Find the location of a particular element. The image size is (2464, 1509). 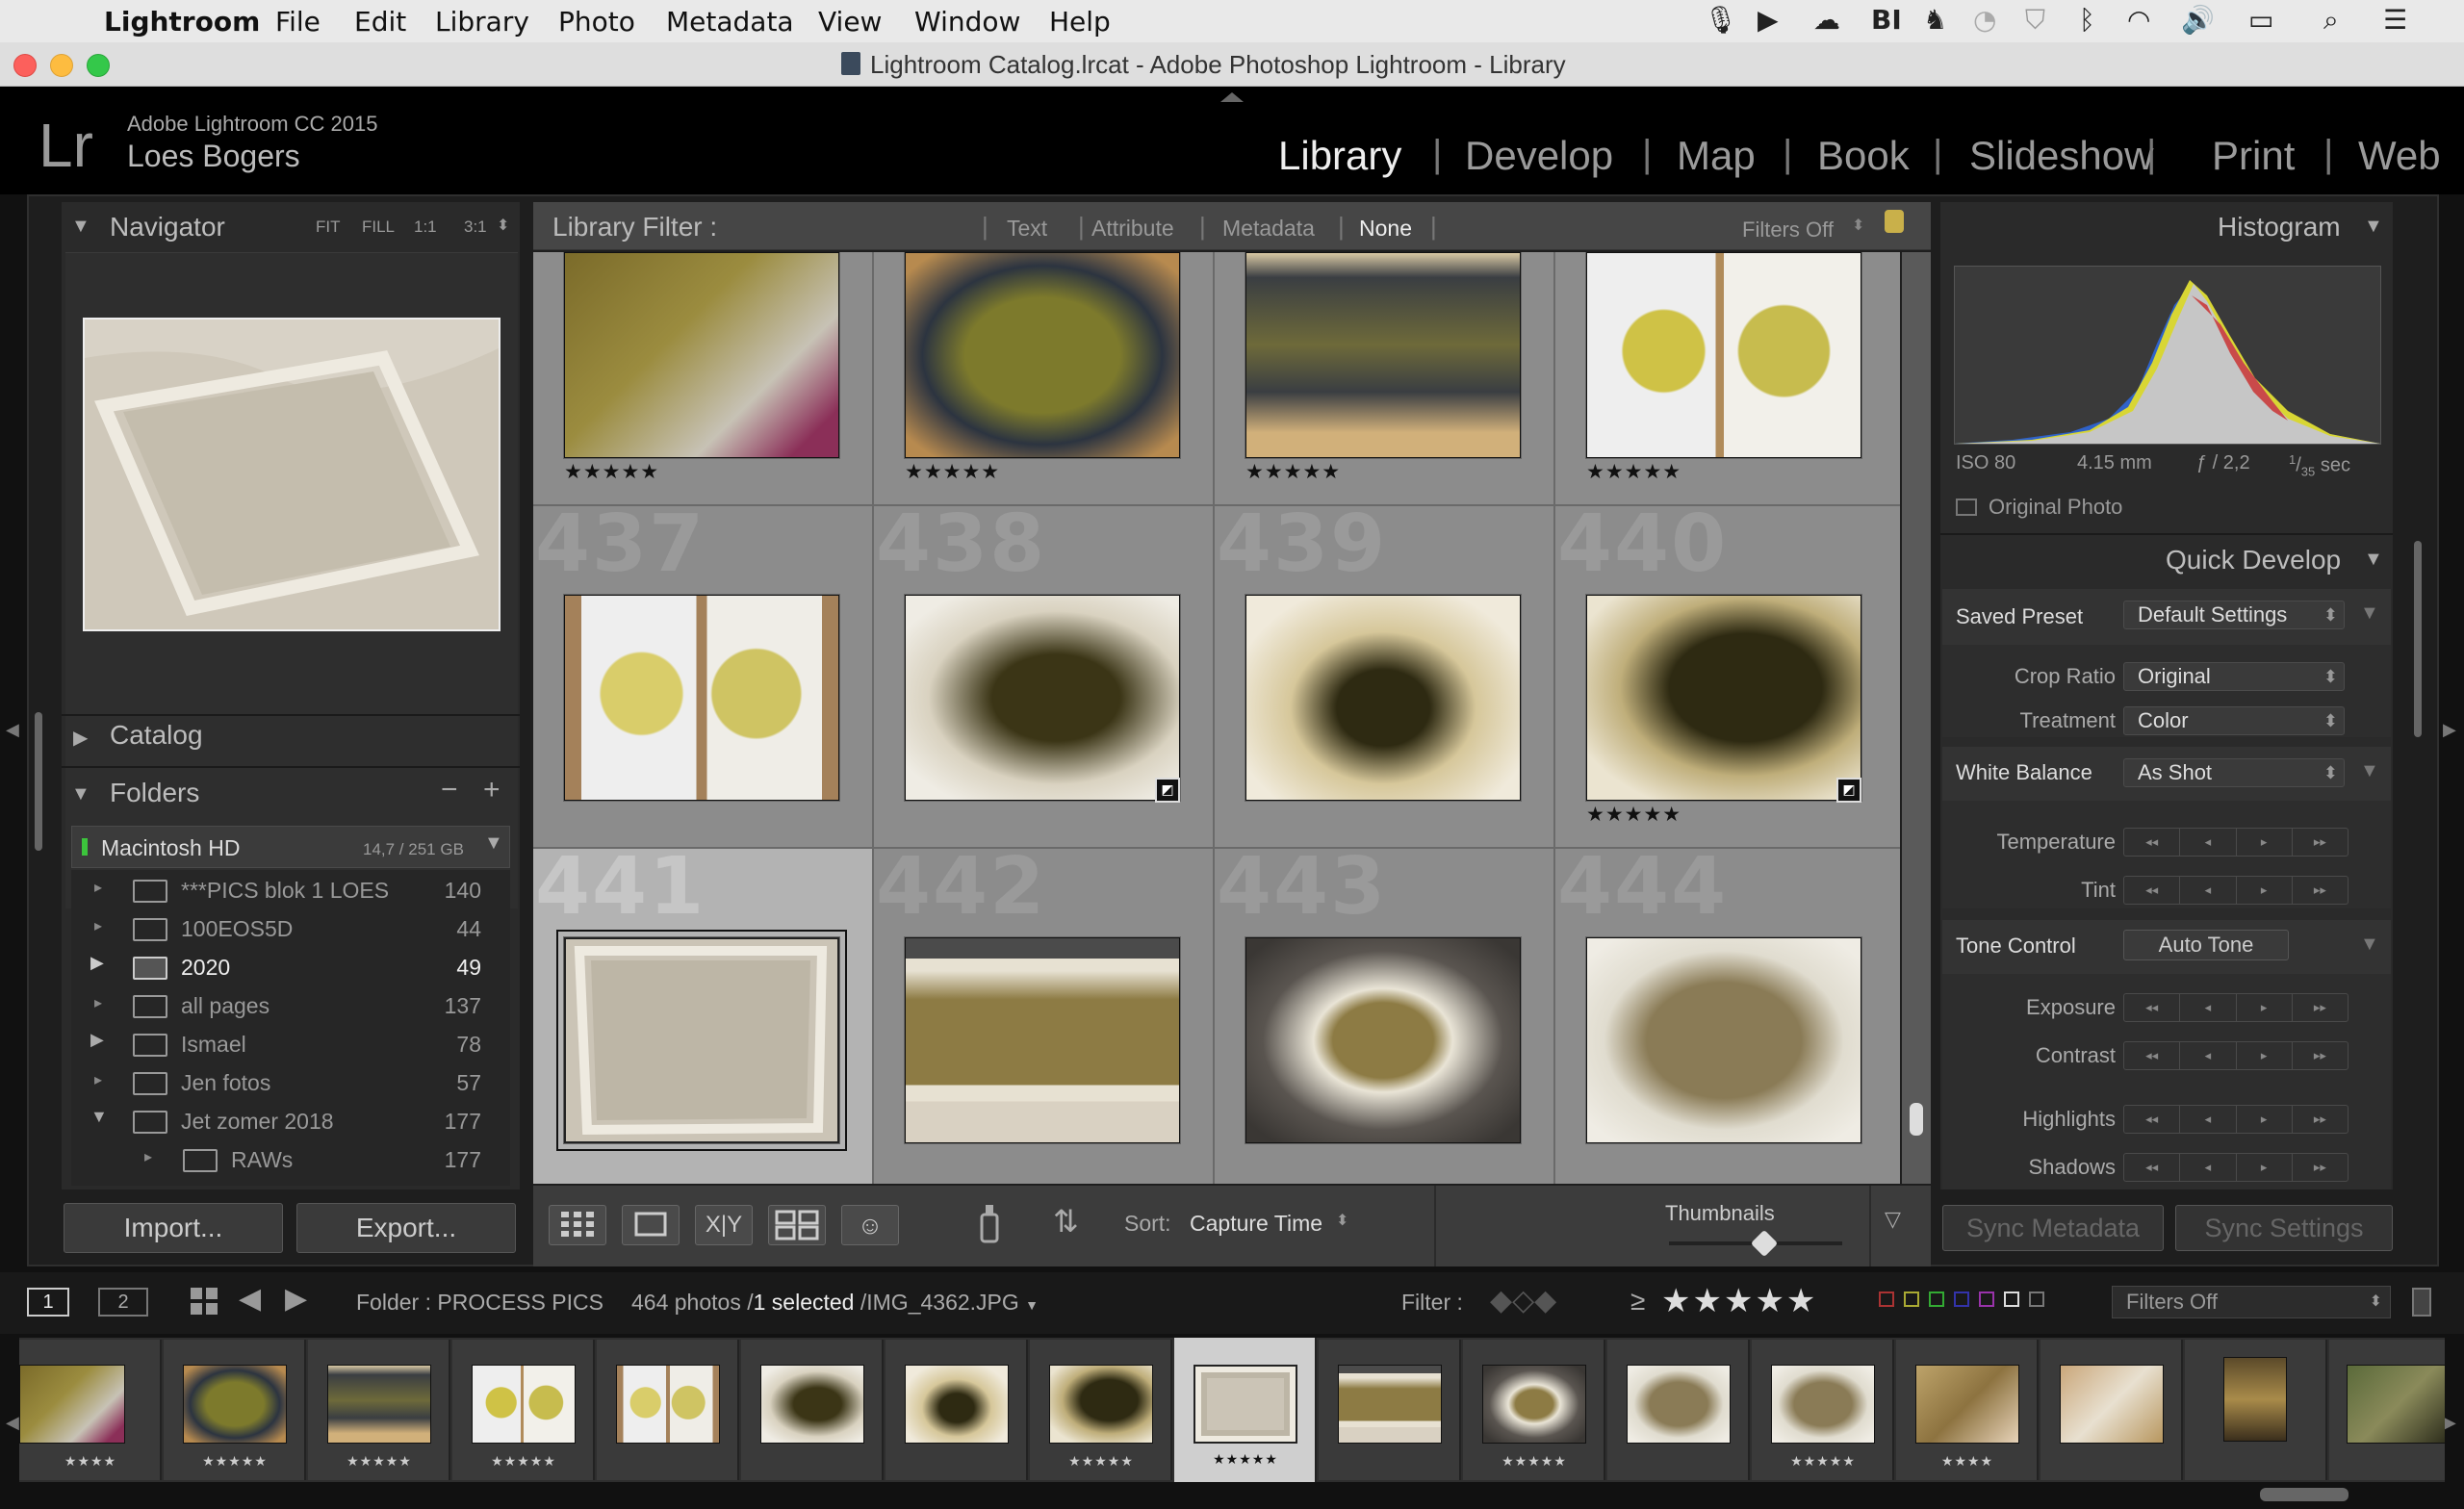

bluetooth-icon: ᛒ is located at coordinates (2087, 20).